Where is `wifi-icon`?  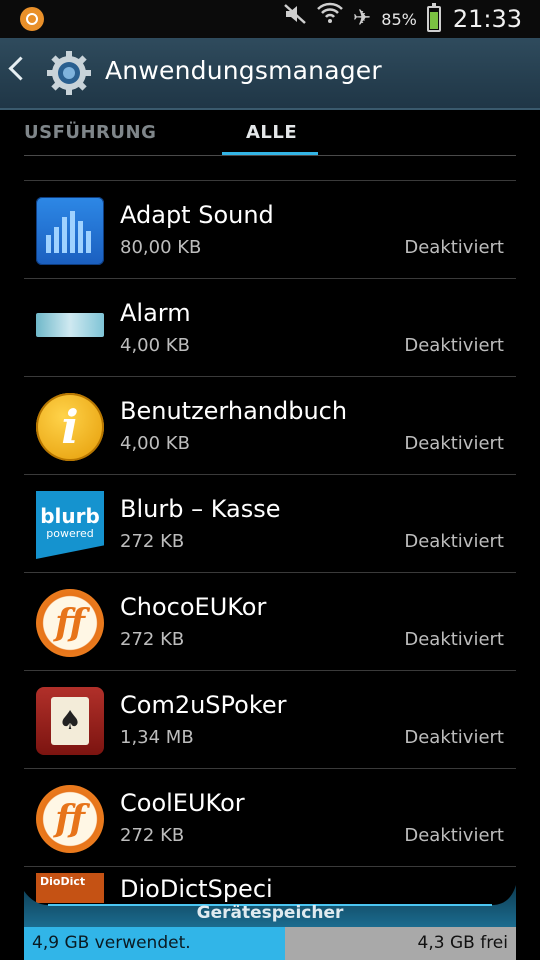
wifi-icon is located at coordinates (329, 19).